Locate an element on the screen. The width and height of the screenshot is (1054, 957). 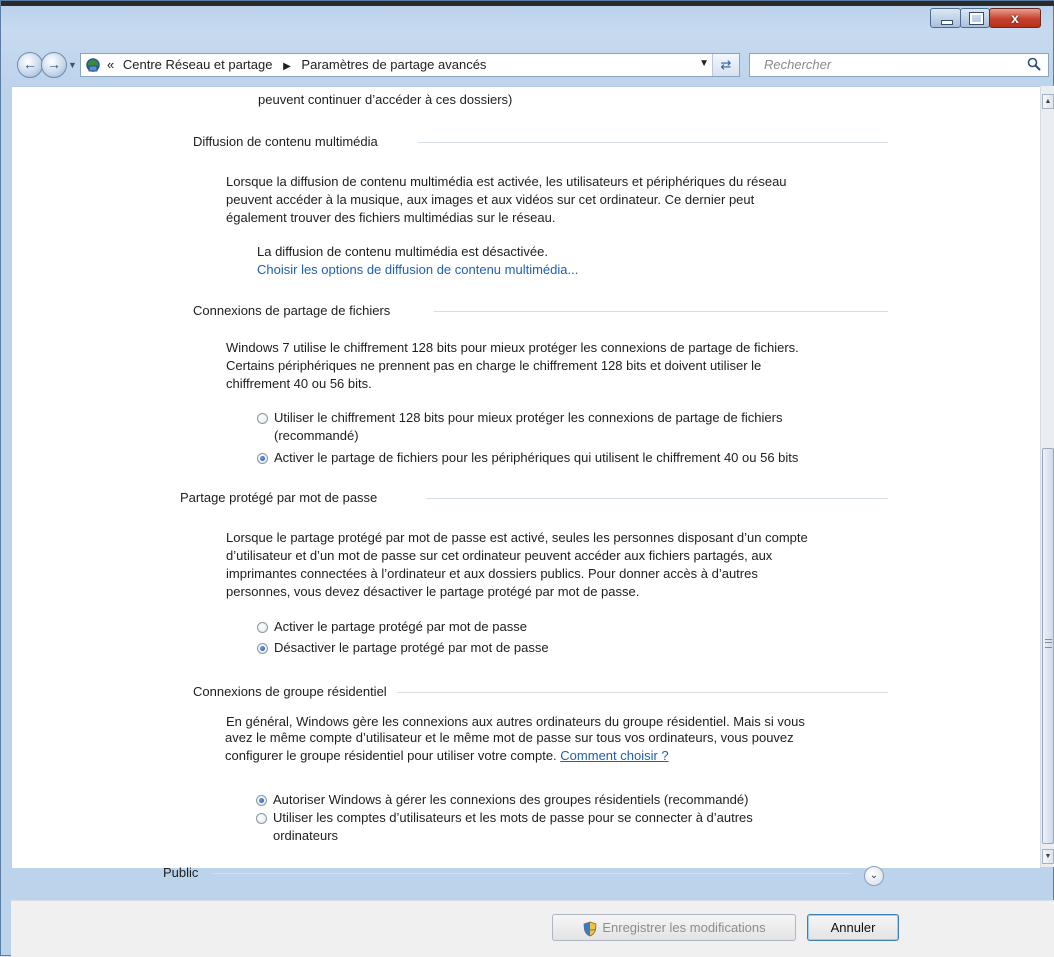
how-to-choose-link: Comment choisir ? is located at coordinates (614, 755).